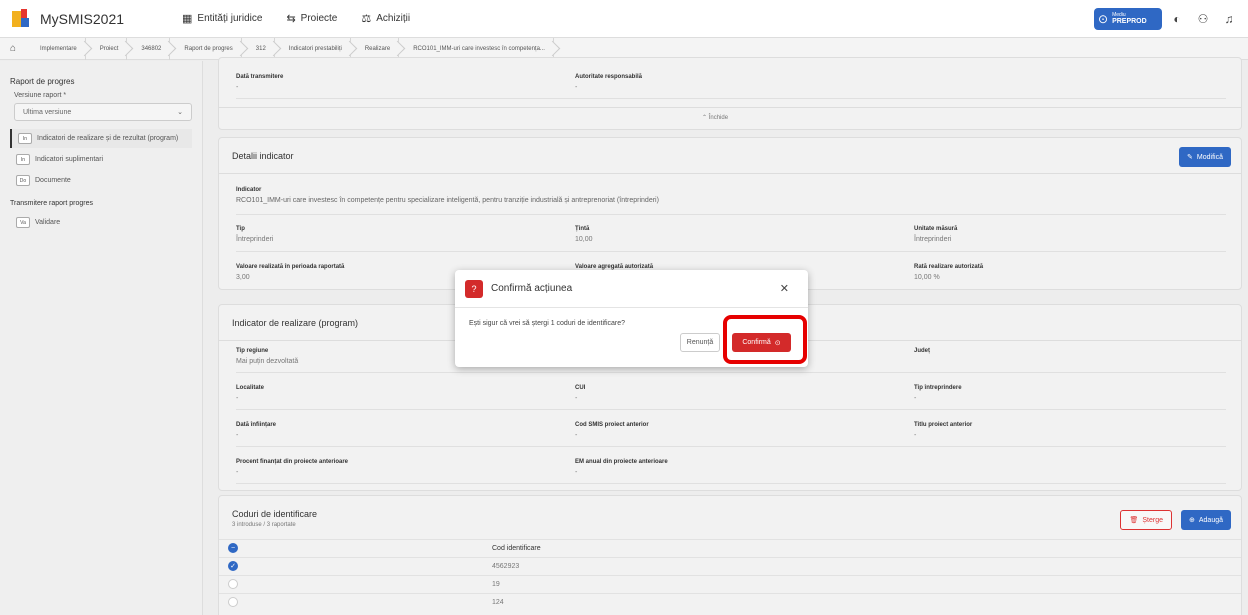 The image size is (1248, 615). I want to click on edit-icon: ✎, so click(1190, 157).